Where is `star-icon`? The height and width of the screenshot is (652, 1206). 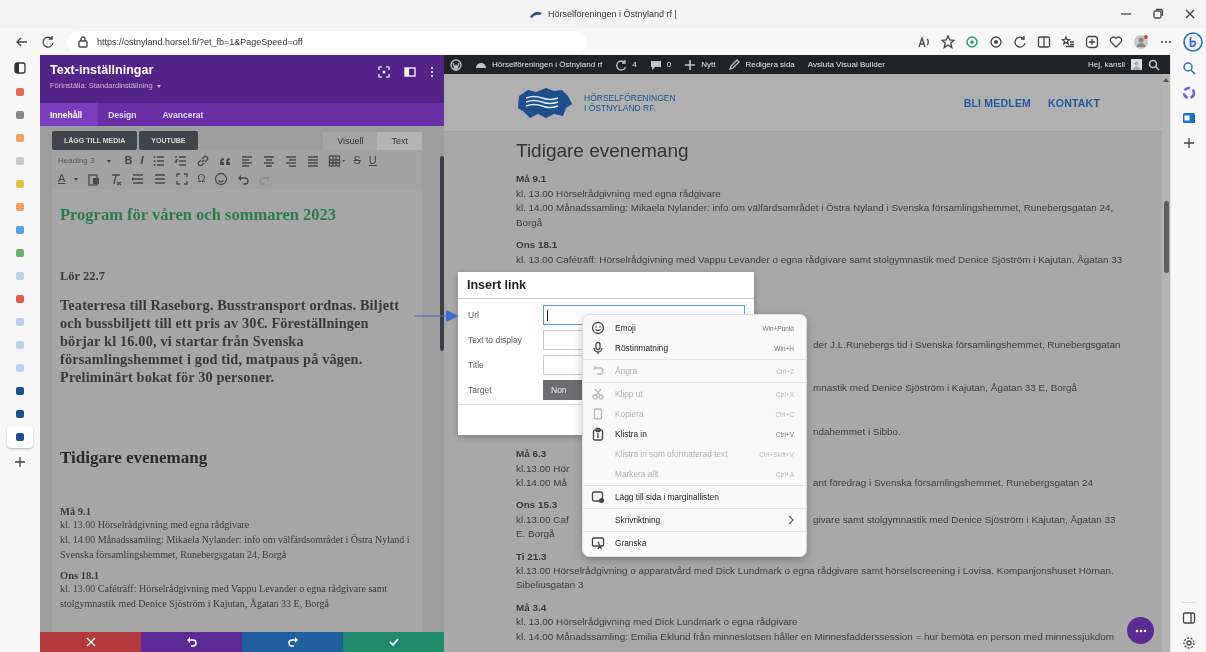 star-icon is located at coordinates (948, 41).